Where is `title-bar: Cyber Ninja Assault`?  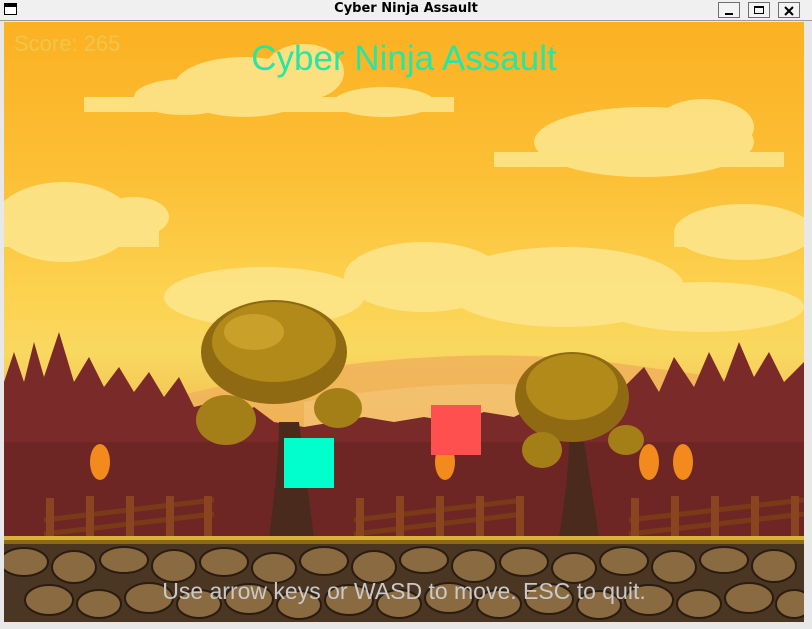
title-bar: Cyber Ninja Assault is located at coordinates (406, 10).